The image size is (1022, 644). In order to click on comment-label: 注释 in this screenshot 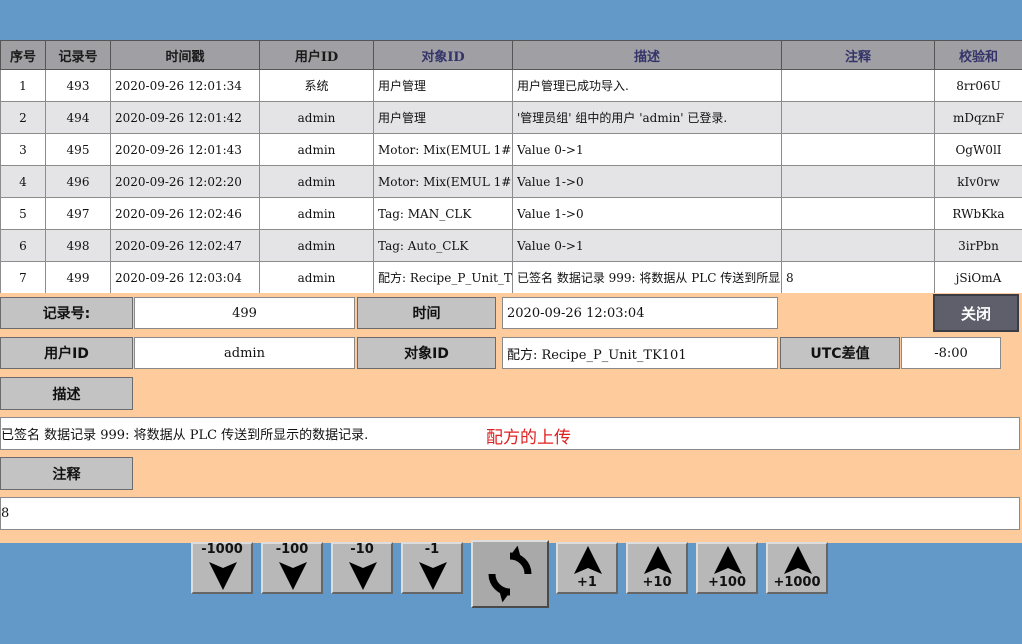, I will do `click(66, 473)`.